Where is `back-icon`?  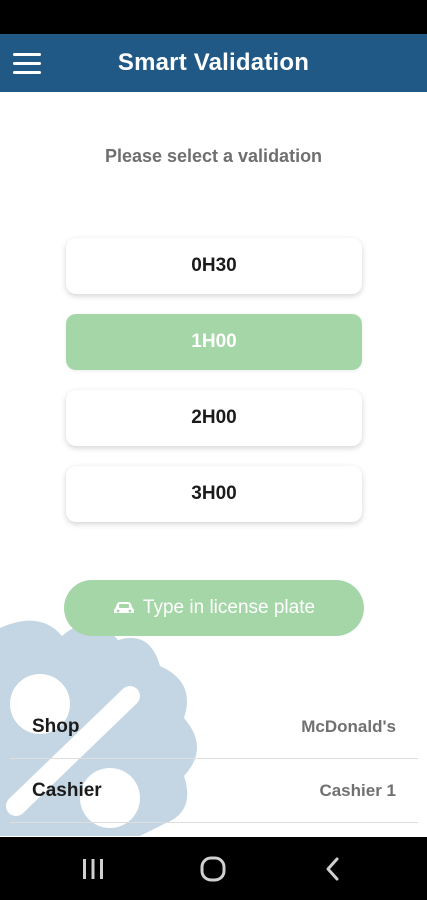 back-icon is located at coordinates (333, 869).